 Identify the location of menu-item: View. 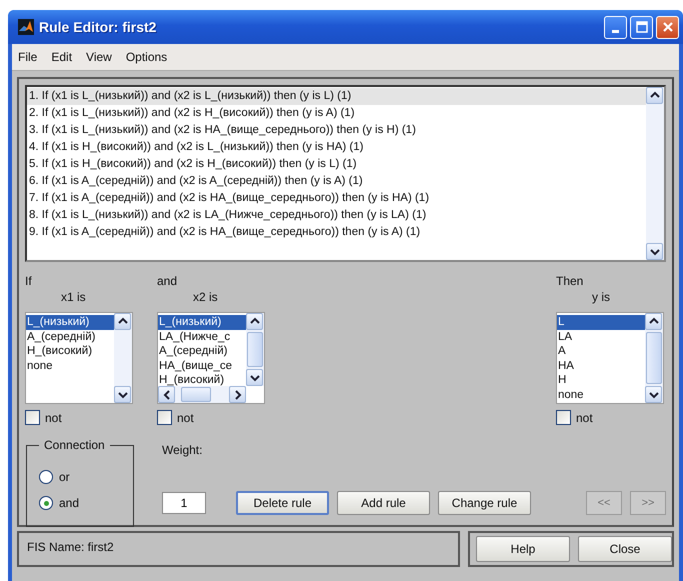
(99, 57).